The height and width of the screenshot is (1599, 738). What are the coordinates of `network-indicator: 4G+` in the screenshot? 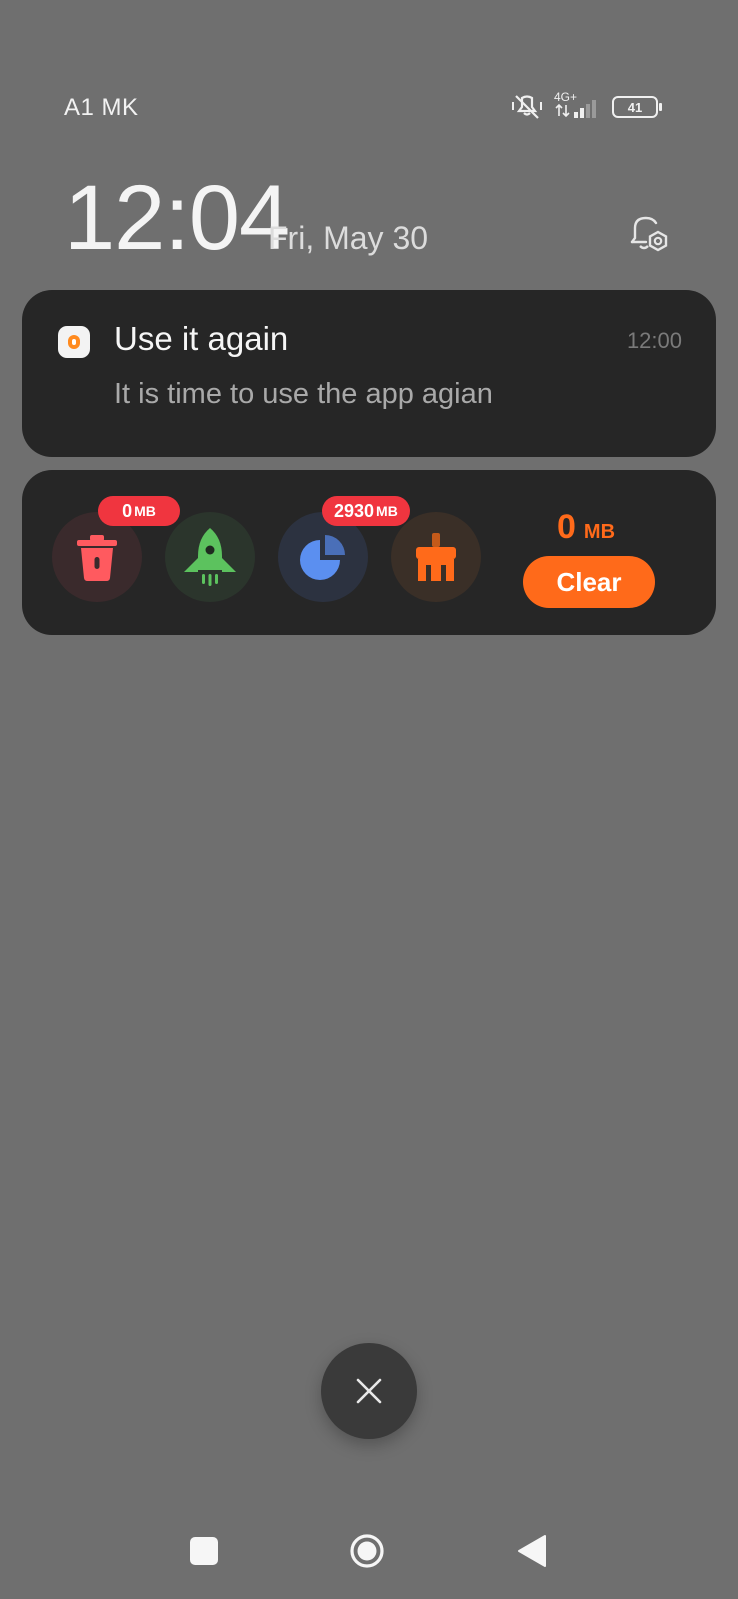 It's located at (578, 105).